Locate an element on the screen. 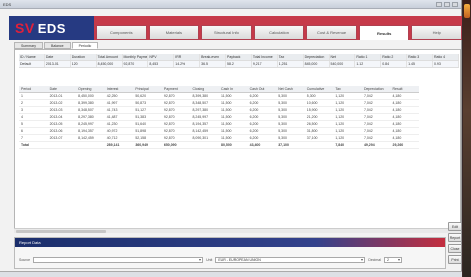 The width and height of the screenshot is (471, 277). periodic-table-cell: 51,898 is located at coordinates (141, 131).